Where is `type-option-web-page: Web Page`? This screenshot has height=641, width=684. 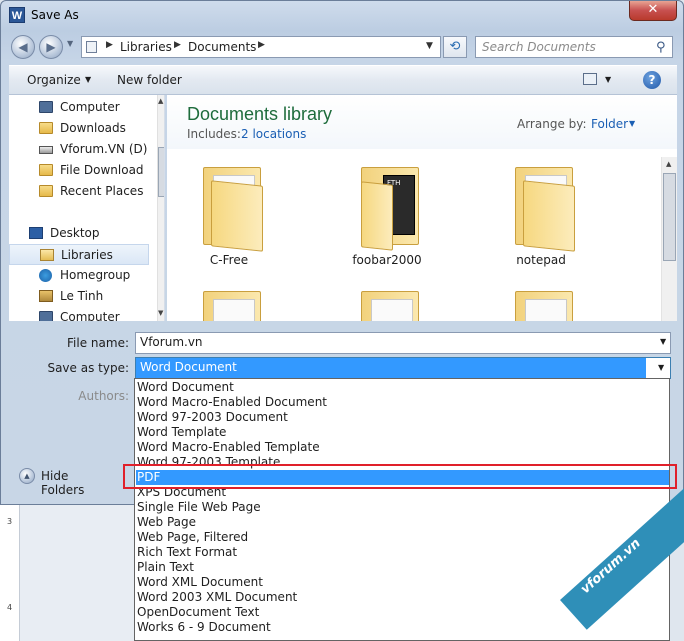
type-option-web-page: Web Page is located at coordinates (402, 522).